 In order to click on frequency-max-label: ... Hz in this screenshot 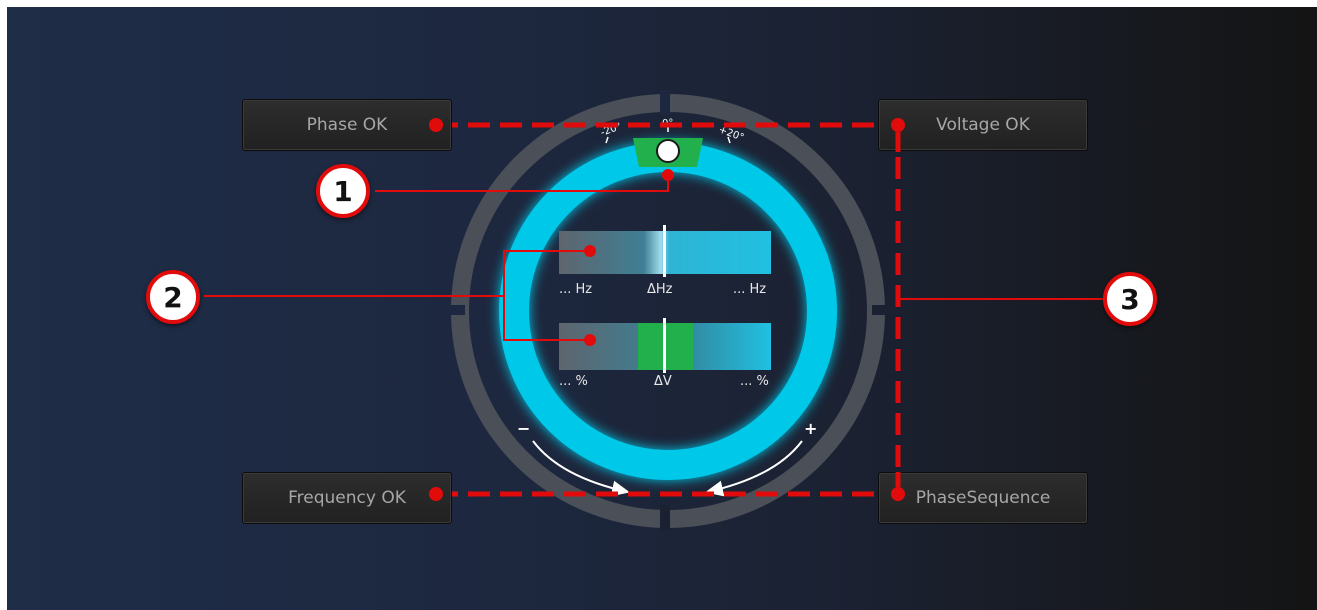, I will do `click(750, 289)`.